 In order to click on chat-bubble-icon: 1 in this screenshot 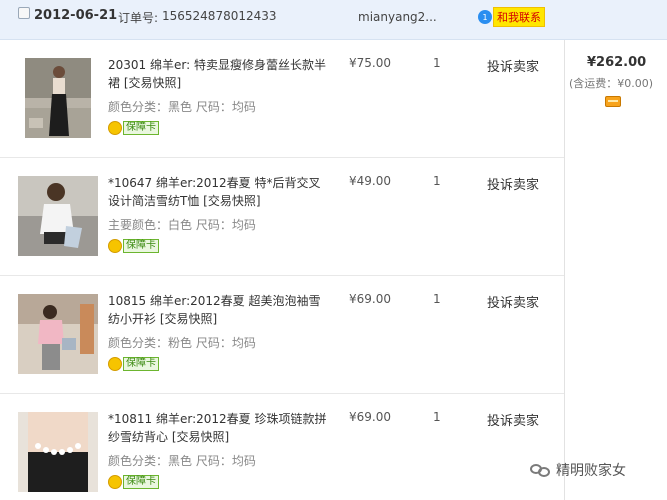, I will do `click(485, 17)`.